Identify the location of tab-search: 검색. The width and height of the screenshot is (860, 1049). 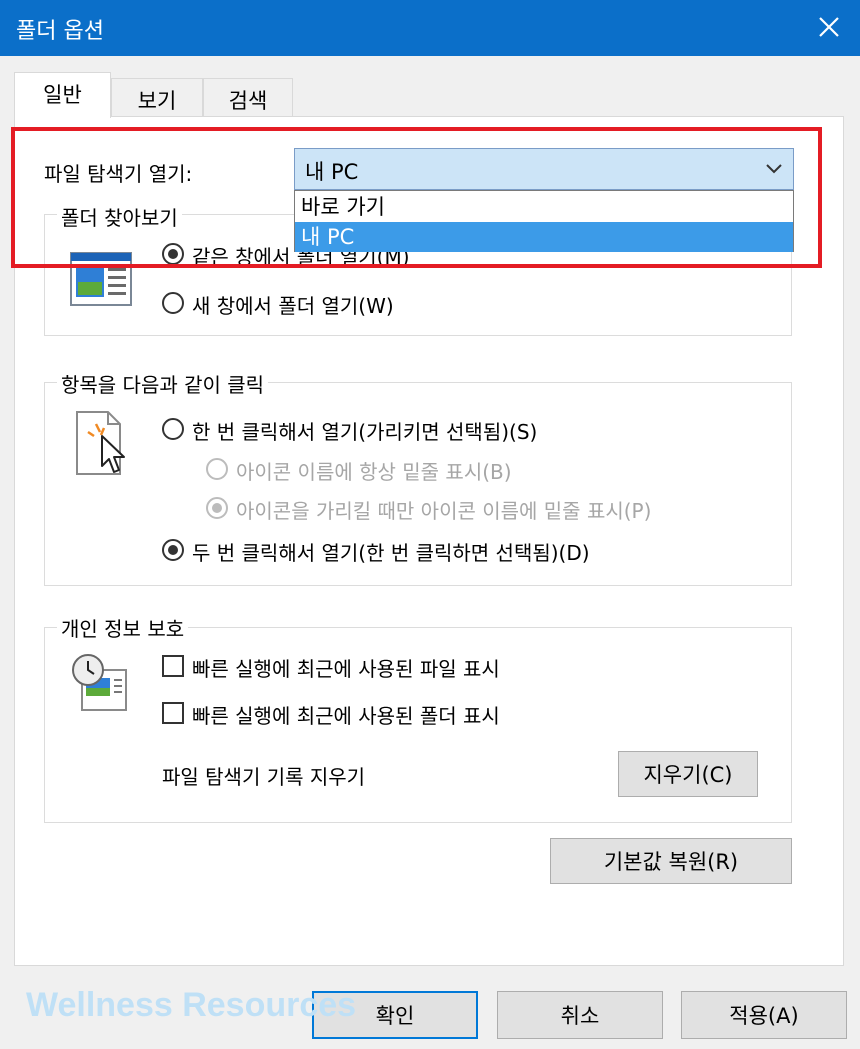
(248, 97).